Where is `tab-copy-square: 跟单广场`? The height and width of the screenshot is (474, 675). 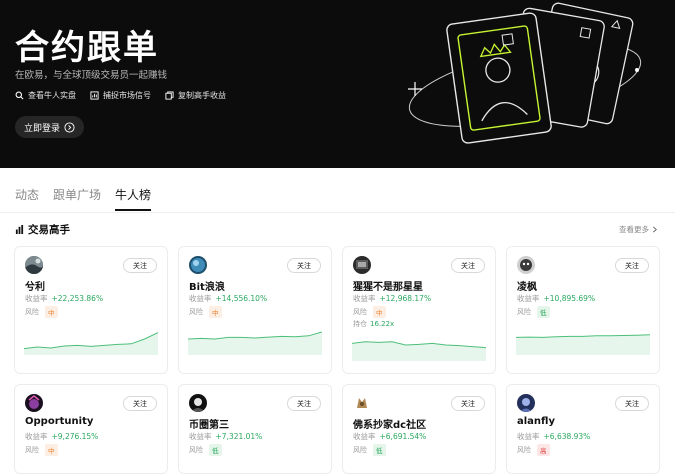
tab-copy-square: 跟单广场 is located at coordinates (77, 198).